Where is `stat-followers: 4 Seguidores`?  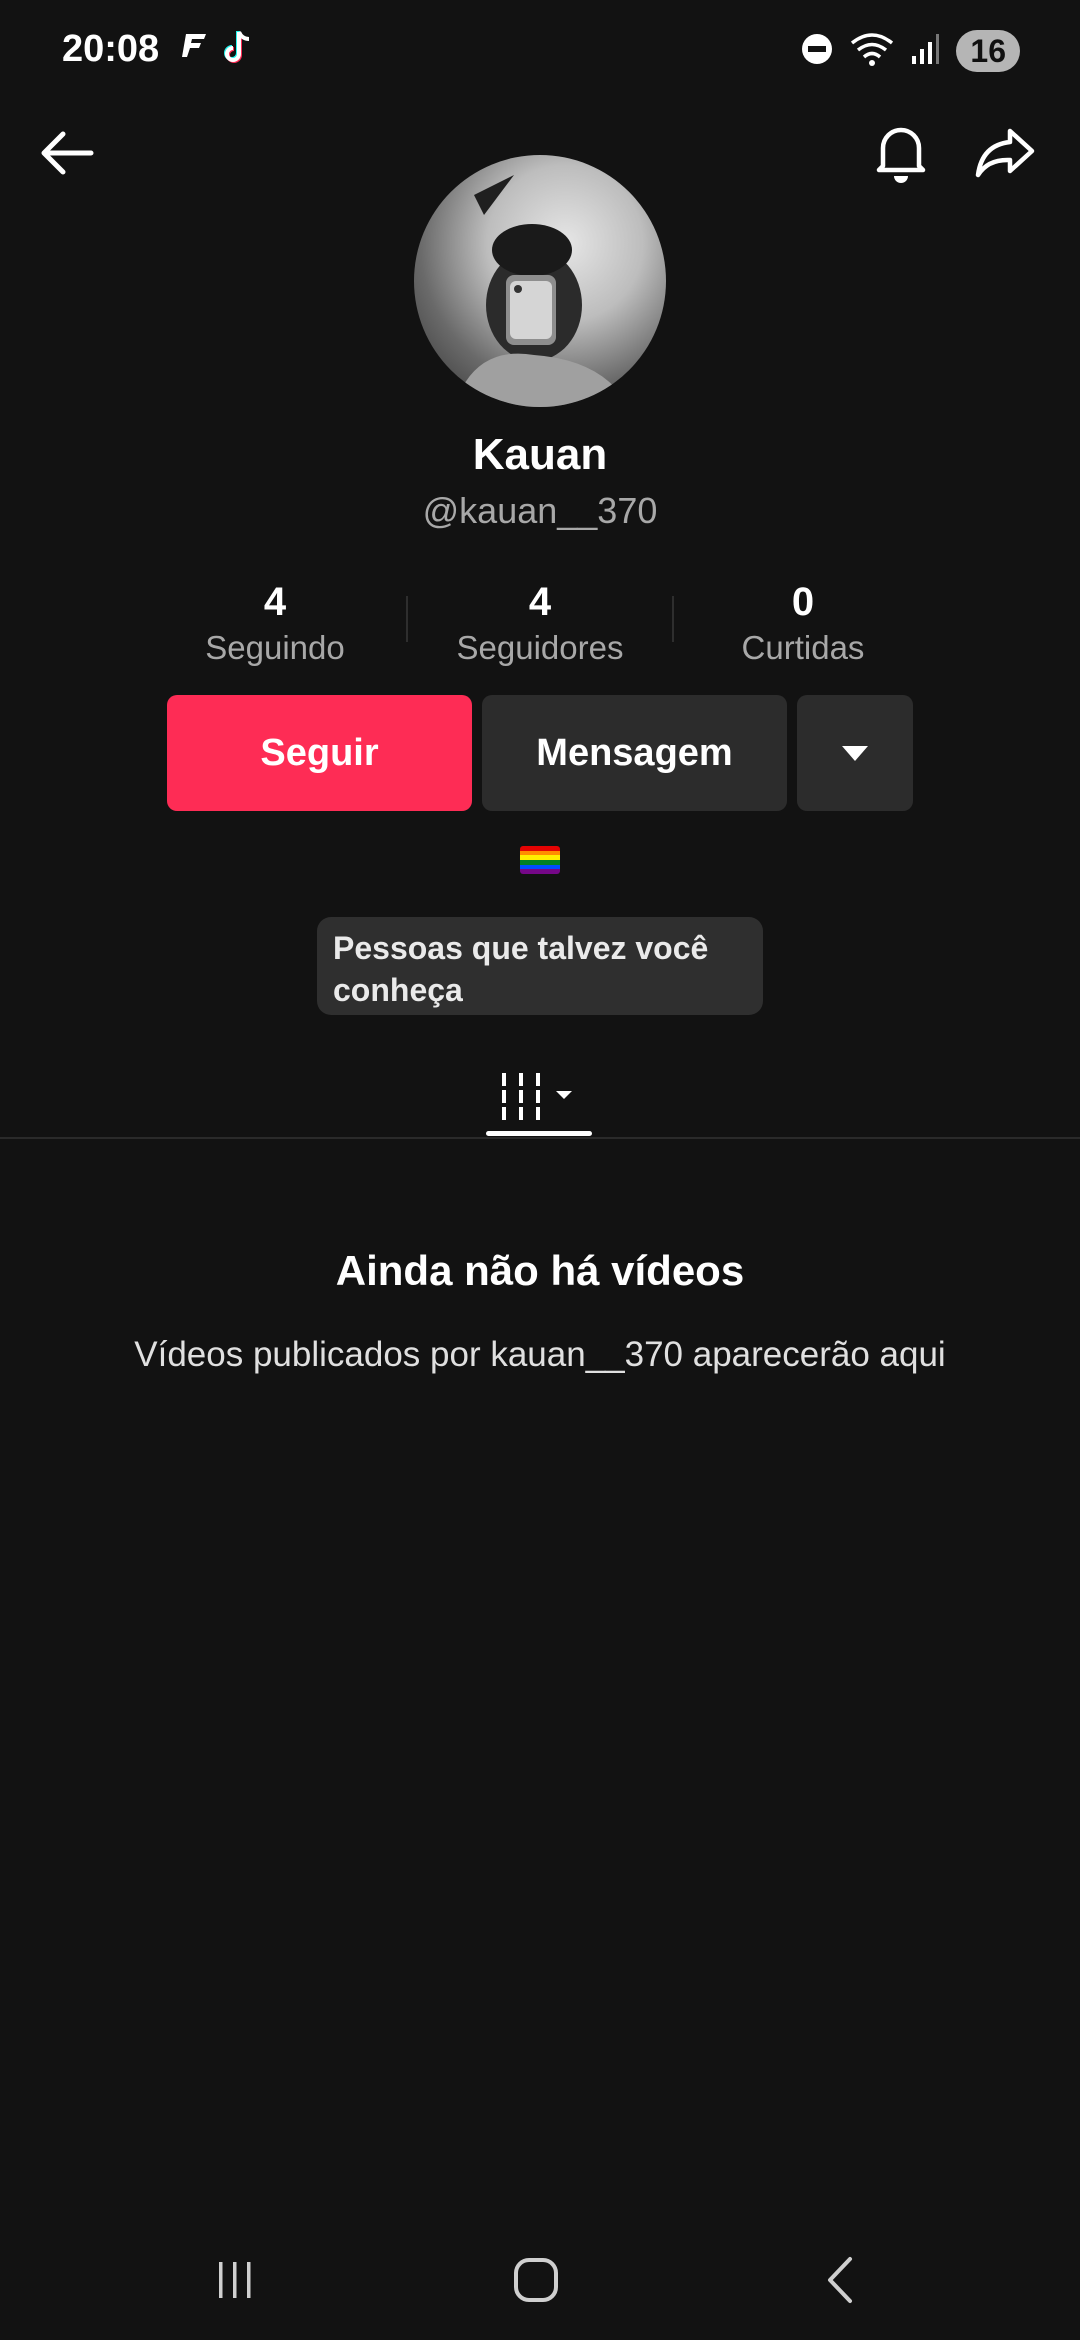
stat-followers: 4 Seguidores is located at coordinates (540, 624).